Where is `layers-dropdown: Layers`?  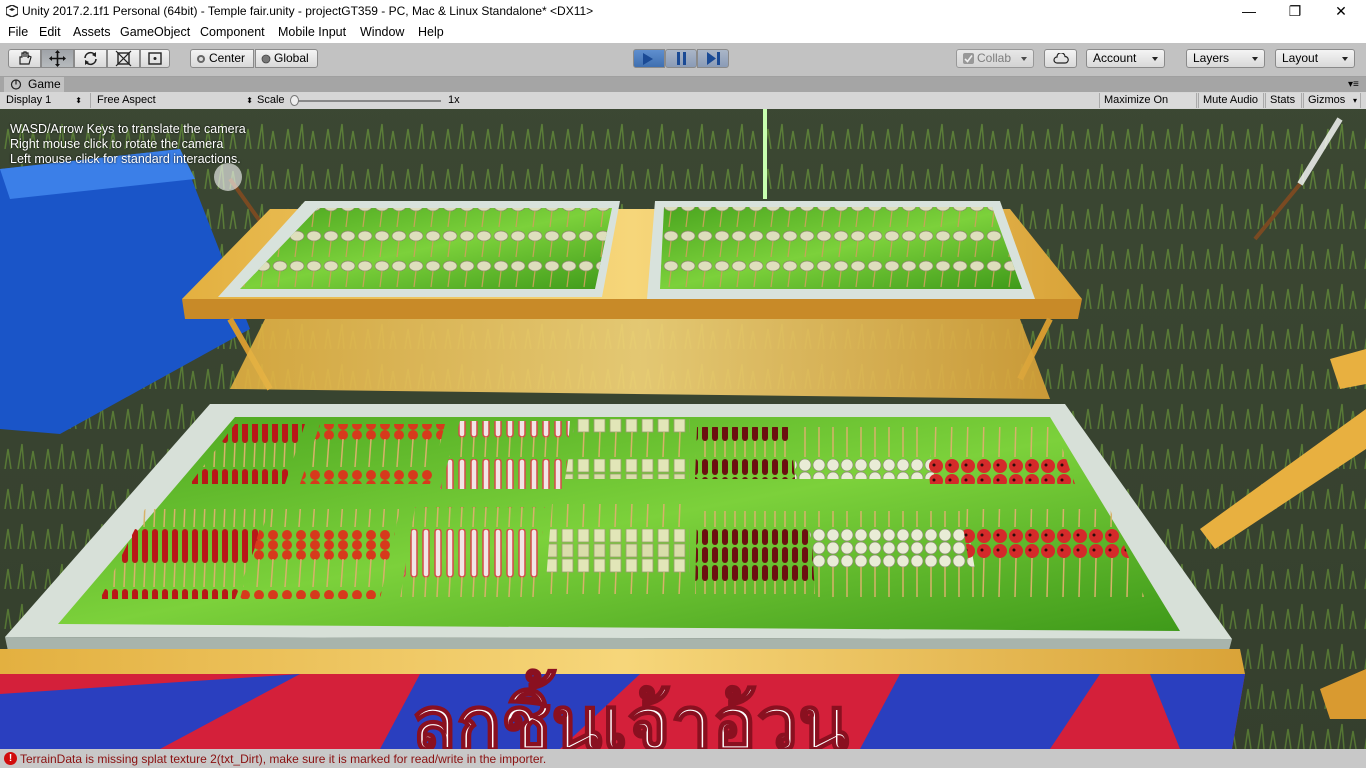
layers-dropdown: Layers is located at coordinates (1225, 58).